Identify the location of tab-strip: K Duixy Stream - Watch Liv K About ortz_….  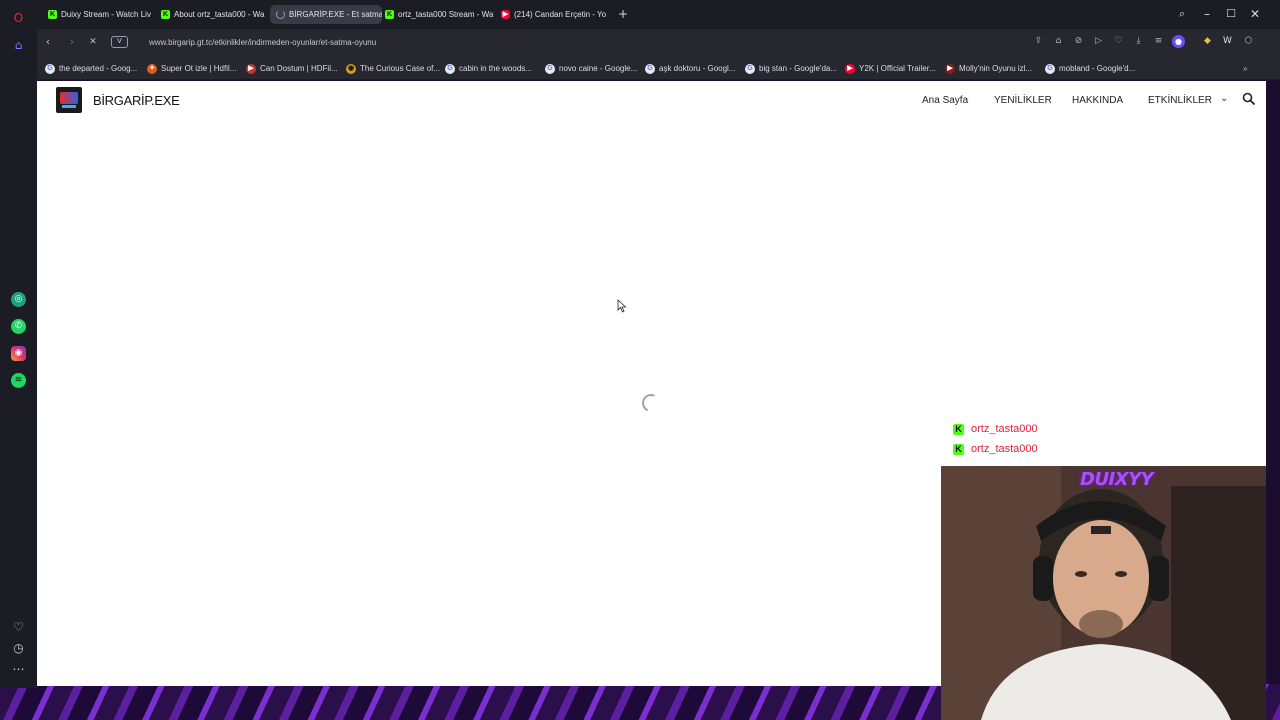
(658, 14).